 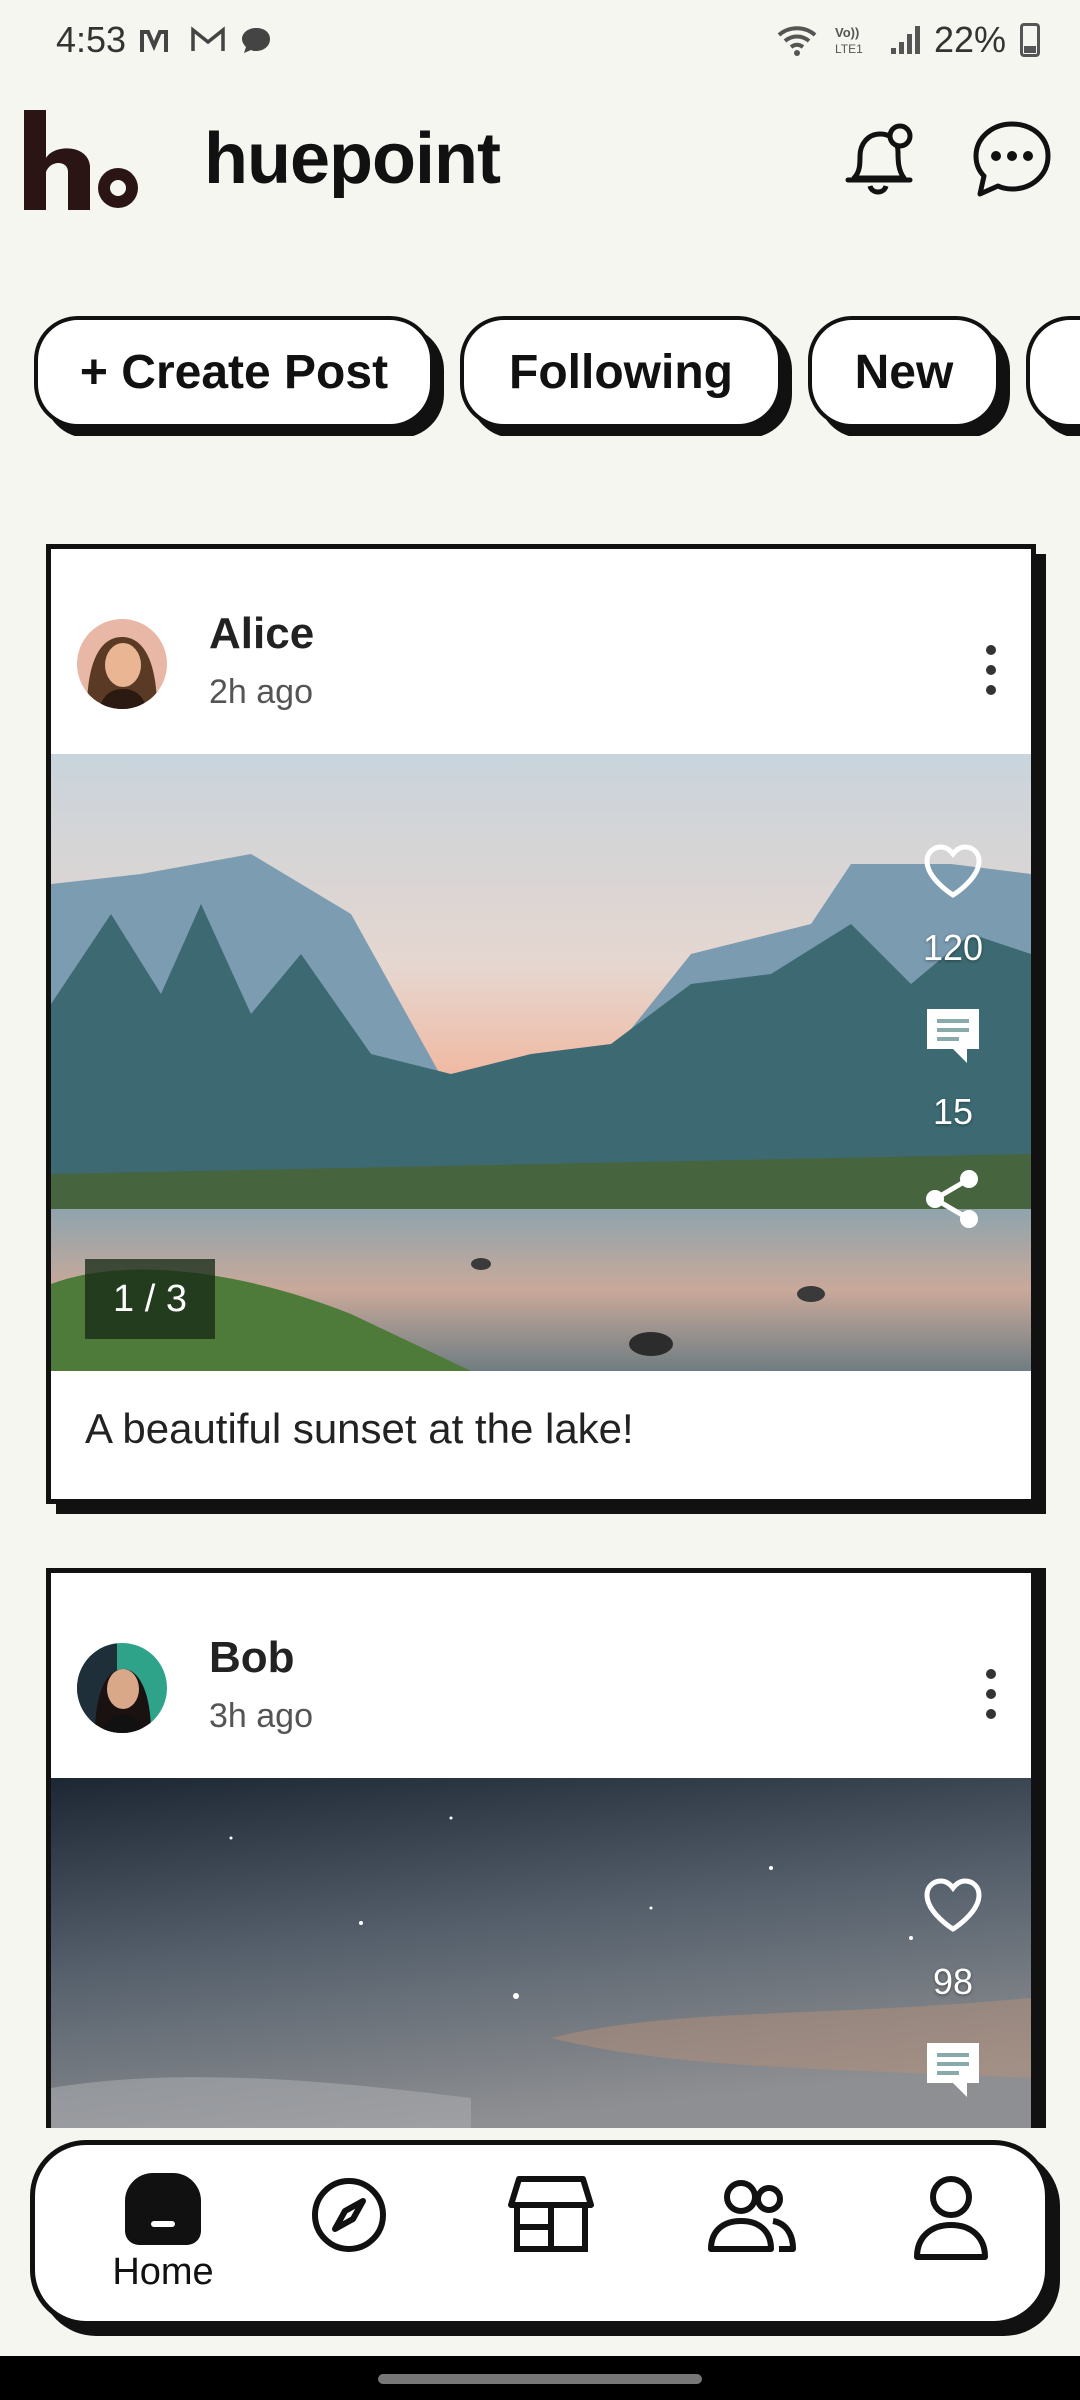 I want to click on post-username: Bob, so click(x=252, y=1658).